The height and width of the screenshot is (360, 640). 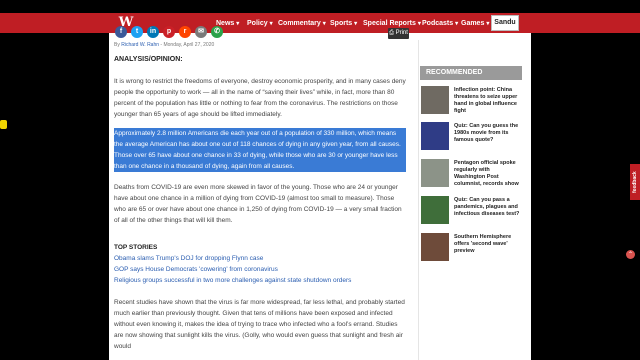 What do you see at coordinates (140, 45) in the screenshot?
I see `author-link: Richard W. Rahn` at bounding box center [140, 45].